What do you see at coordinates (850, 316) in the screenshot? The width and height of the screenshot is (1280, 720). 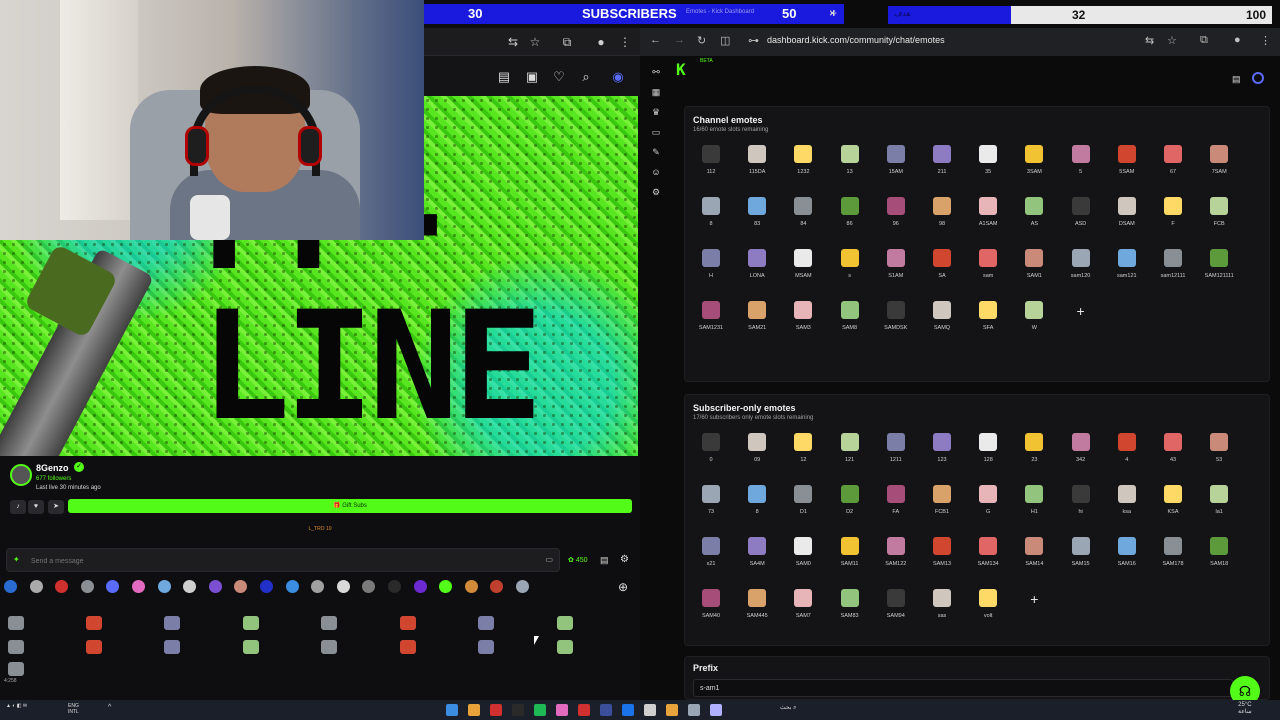 I see `emote-tile: SAM8` at bounding box center [850, 316].